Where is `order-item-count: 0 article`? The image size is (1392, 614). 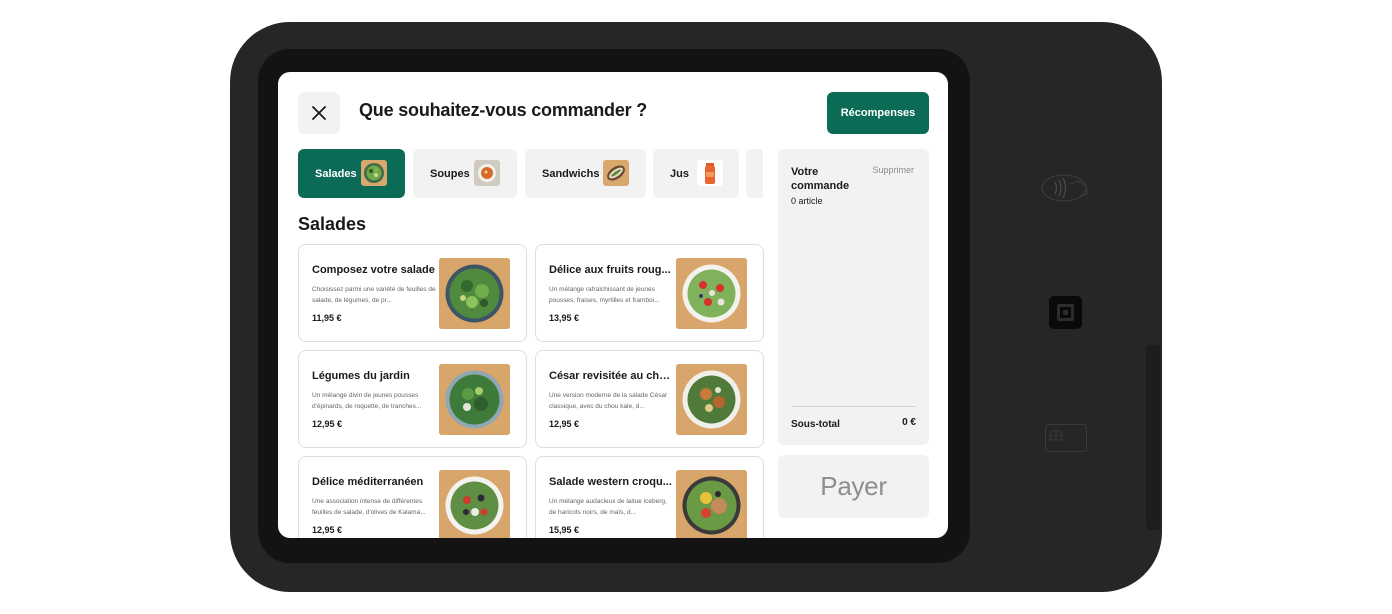
order-item-count: 0 article is located at coordinates (807, 201).